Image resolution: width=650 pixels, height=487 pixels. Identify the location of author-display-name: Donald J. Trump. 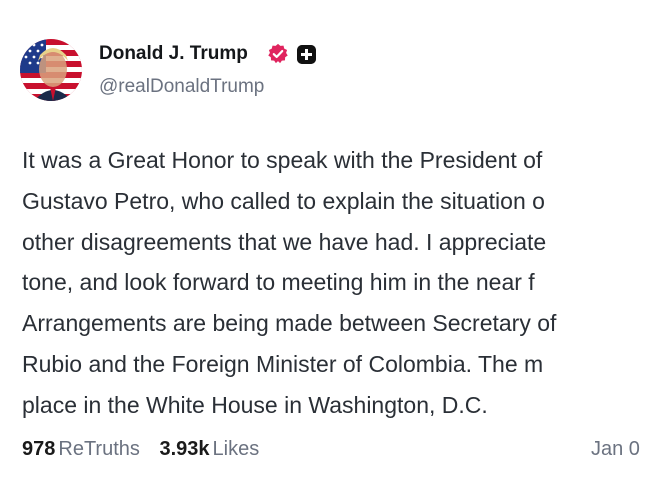
(173, 54).